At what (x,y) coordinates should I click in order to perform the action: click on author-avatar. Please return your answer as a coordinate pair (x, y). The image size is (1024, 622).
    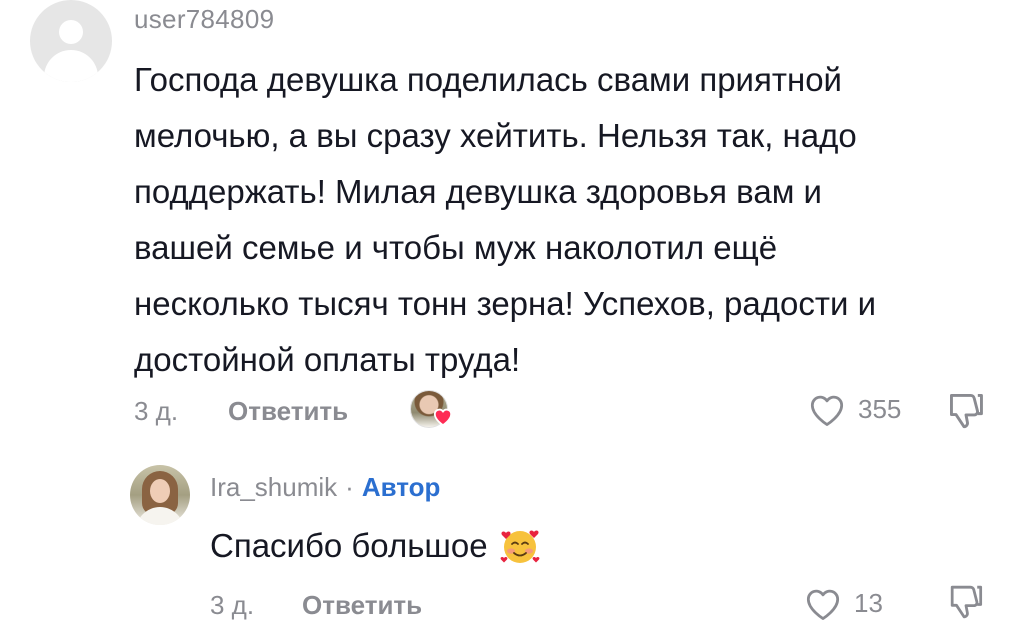
    Looking at the image, I should click on (160, 495).